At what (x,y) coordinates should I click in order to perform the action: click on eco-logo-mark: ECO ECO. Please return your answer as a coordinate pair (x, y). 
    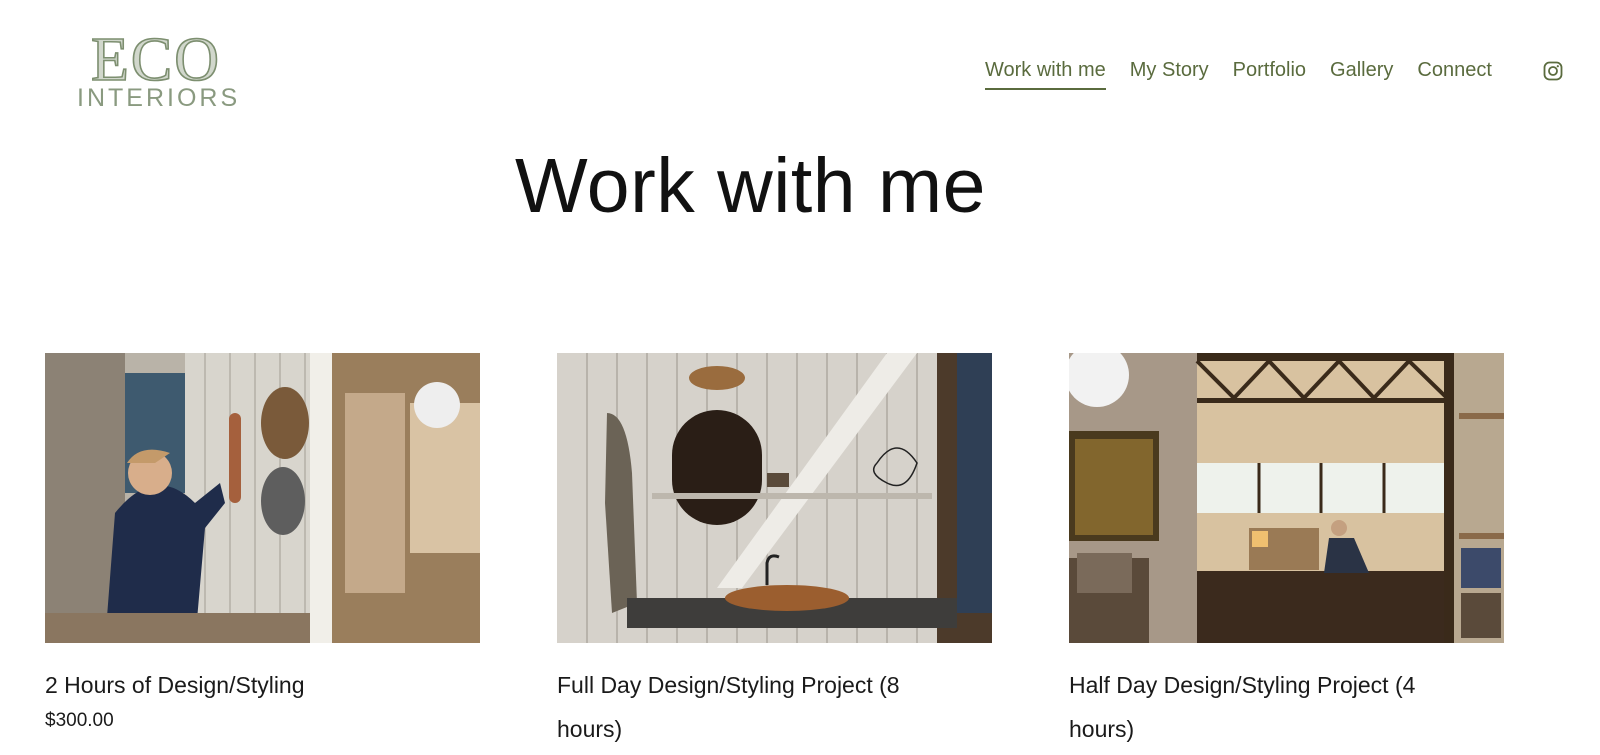
    Looking at the image, I should click on (155, 58).